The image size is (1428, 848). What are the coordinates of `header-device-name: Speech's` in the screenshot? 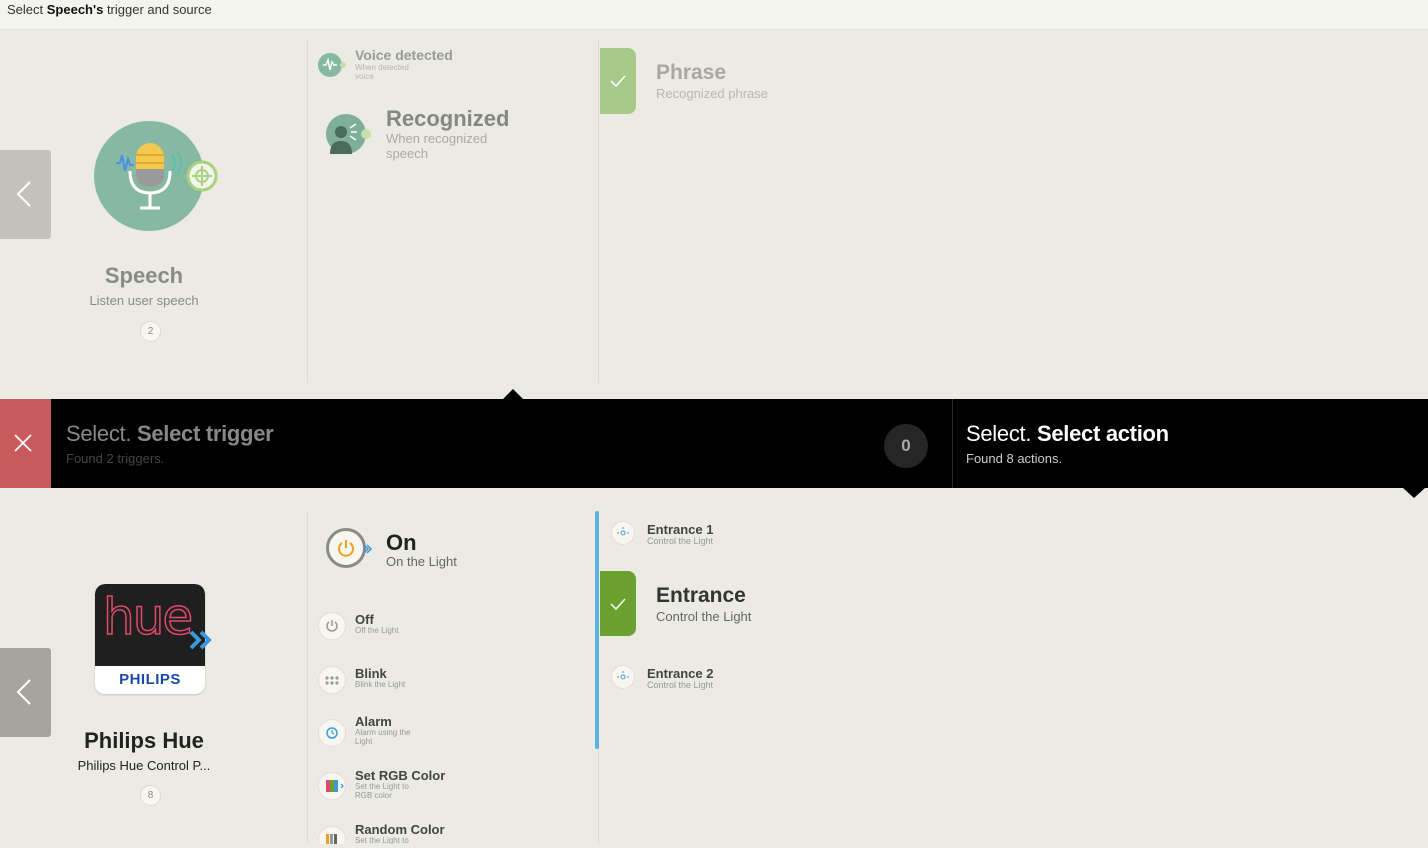 It's located at (75, 9).